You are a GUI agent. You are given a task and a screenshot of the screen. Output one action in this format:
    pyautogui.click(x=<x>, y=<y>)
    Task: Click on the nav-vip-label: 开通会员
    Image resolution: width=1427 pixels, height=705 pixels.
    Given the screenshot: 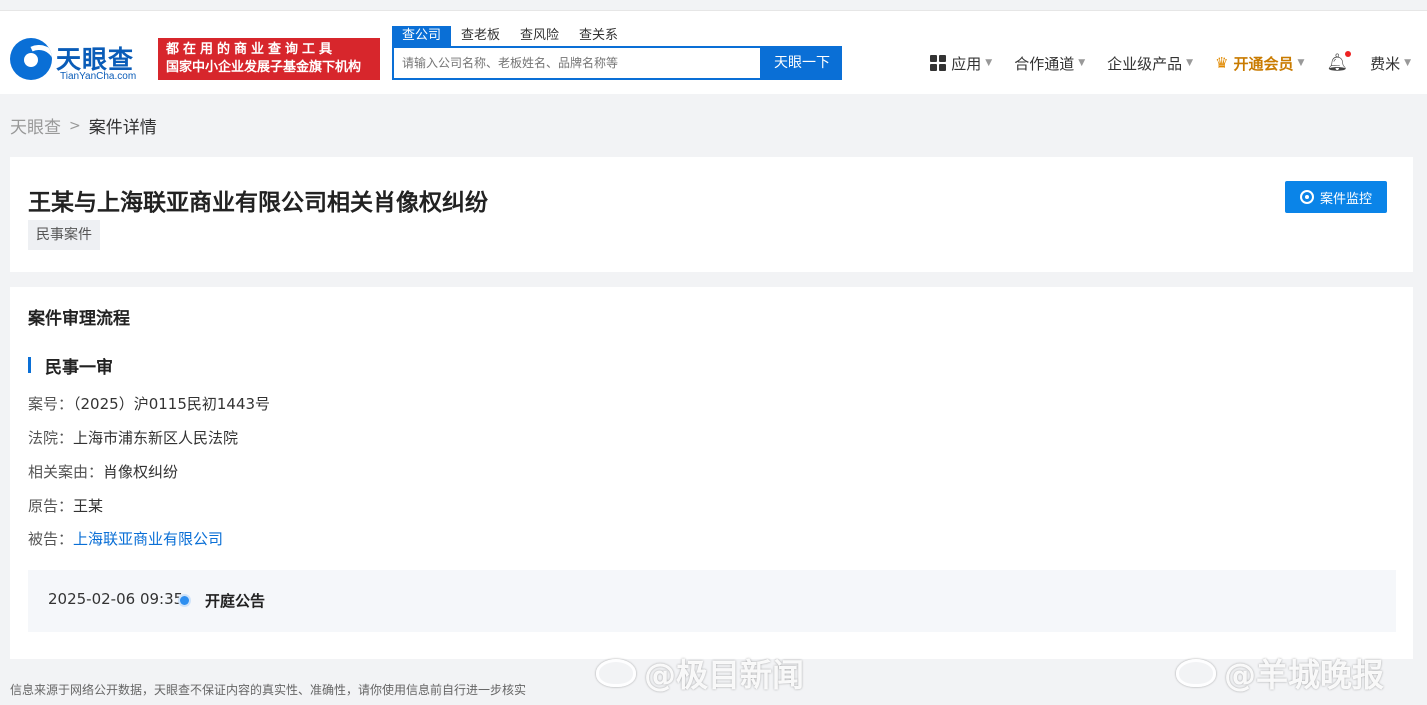 What is the action you would take?
    pyautogui.click(x=1263, y=63)
    